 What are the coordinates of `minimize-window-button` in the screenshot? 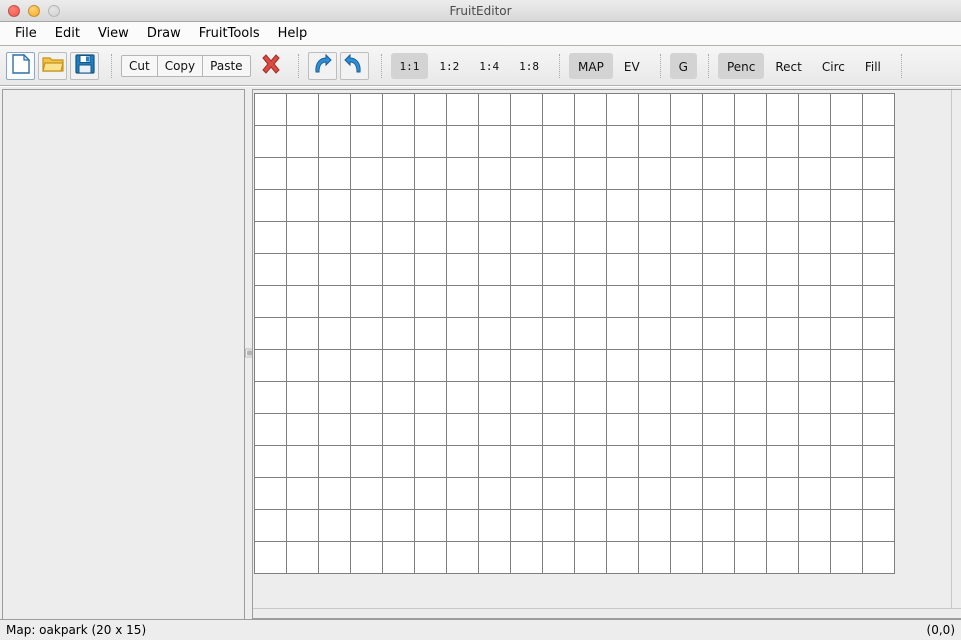 It's located at (34, 10).